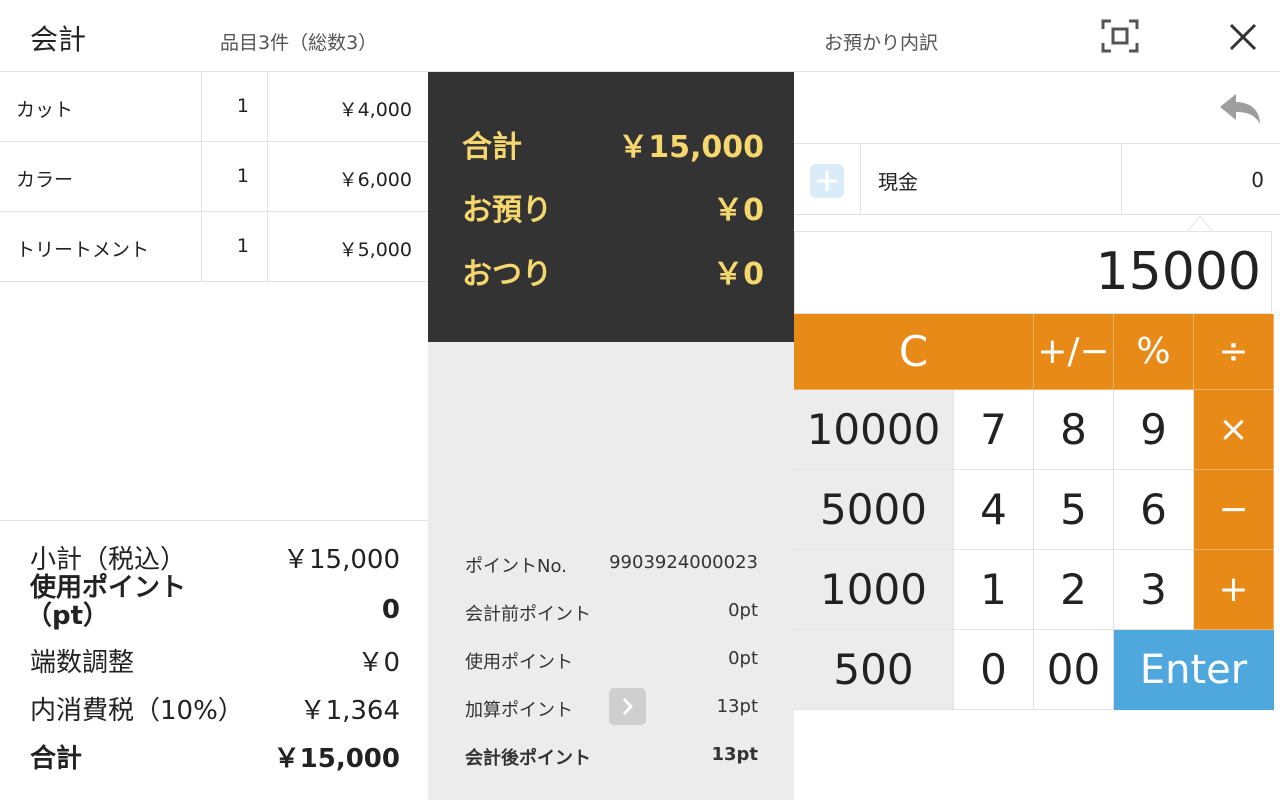 This screenshot has width=1280, height=800. I want to click on add-payment-button, so click(827, 181).